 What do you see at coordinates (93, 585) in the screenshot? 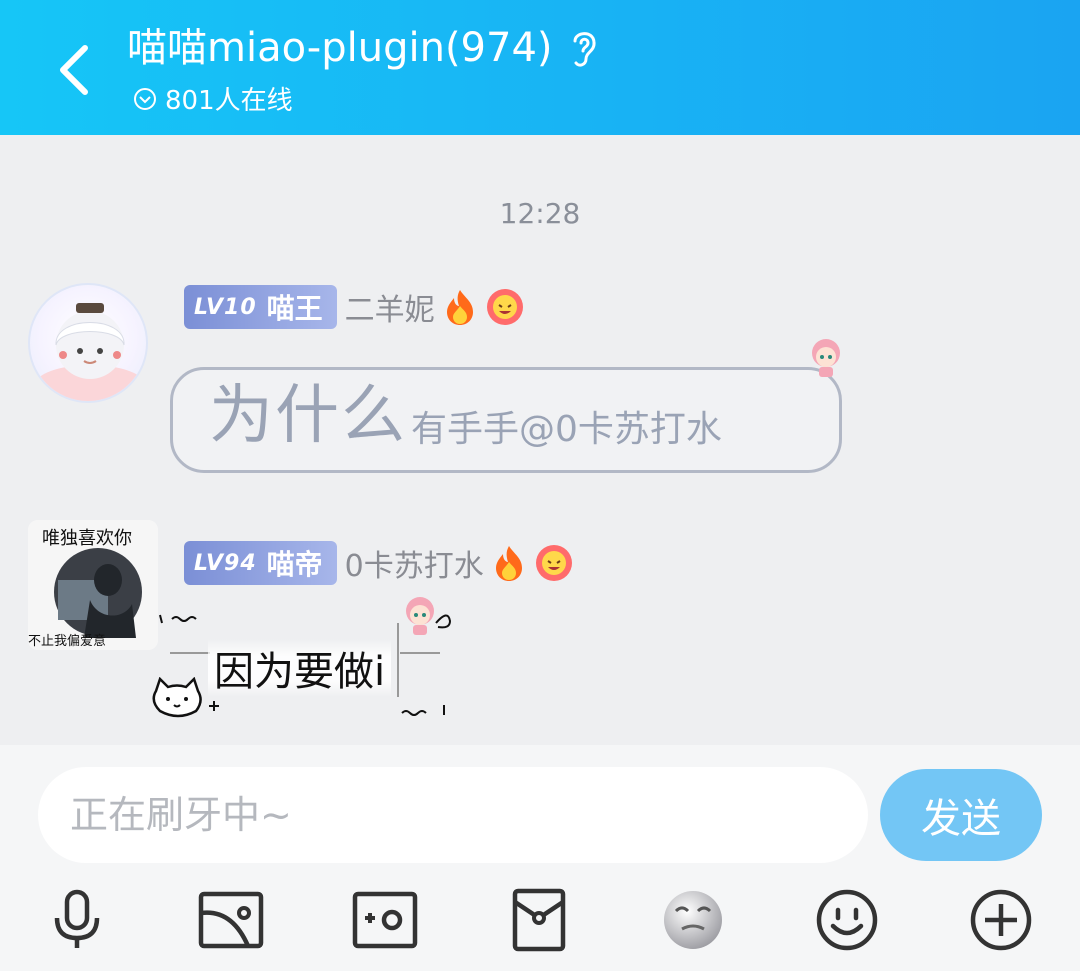
I see `avatar: 唯独喜欢你 不止我偏爱意` at bounding box center [93, 585].